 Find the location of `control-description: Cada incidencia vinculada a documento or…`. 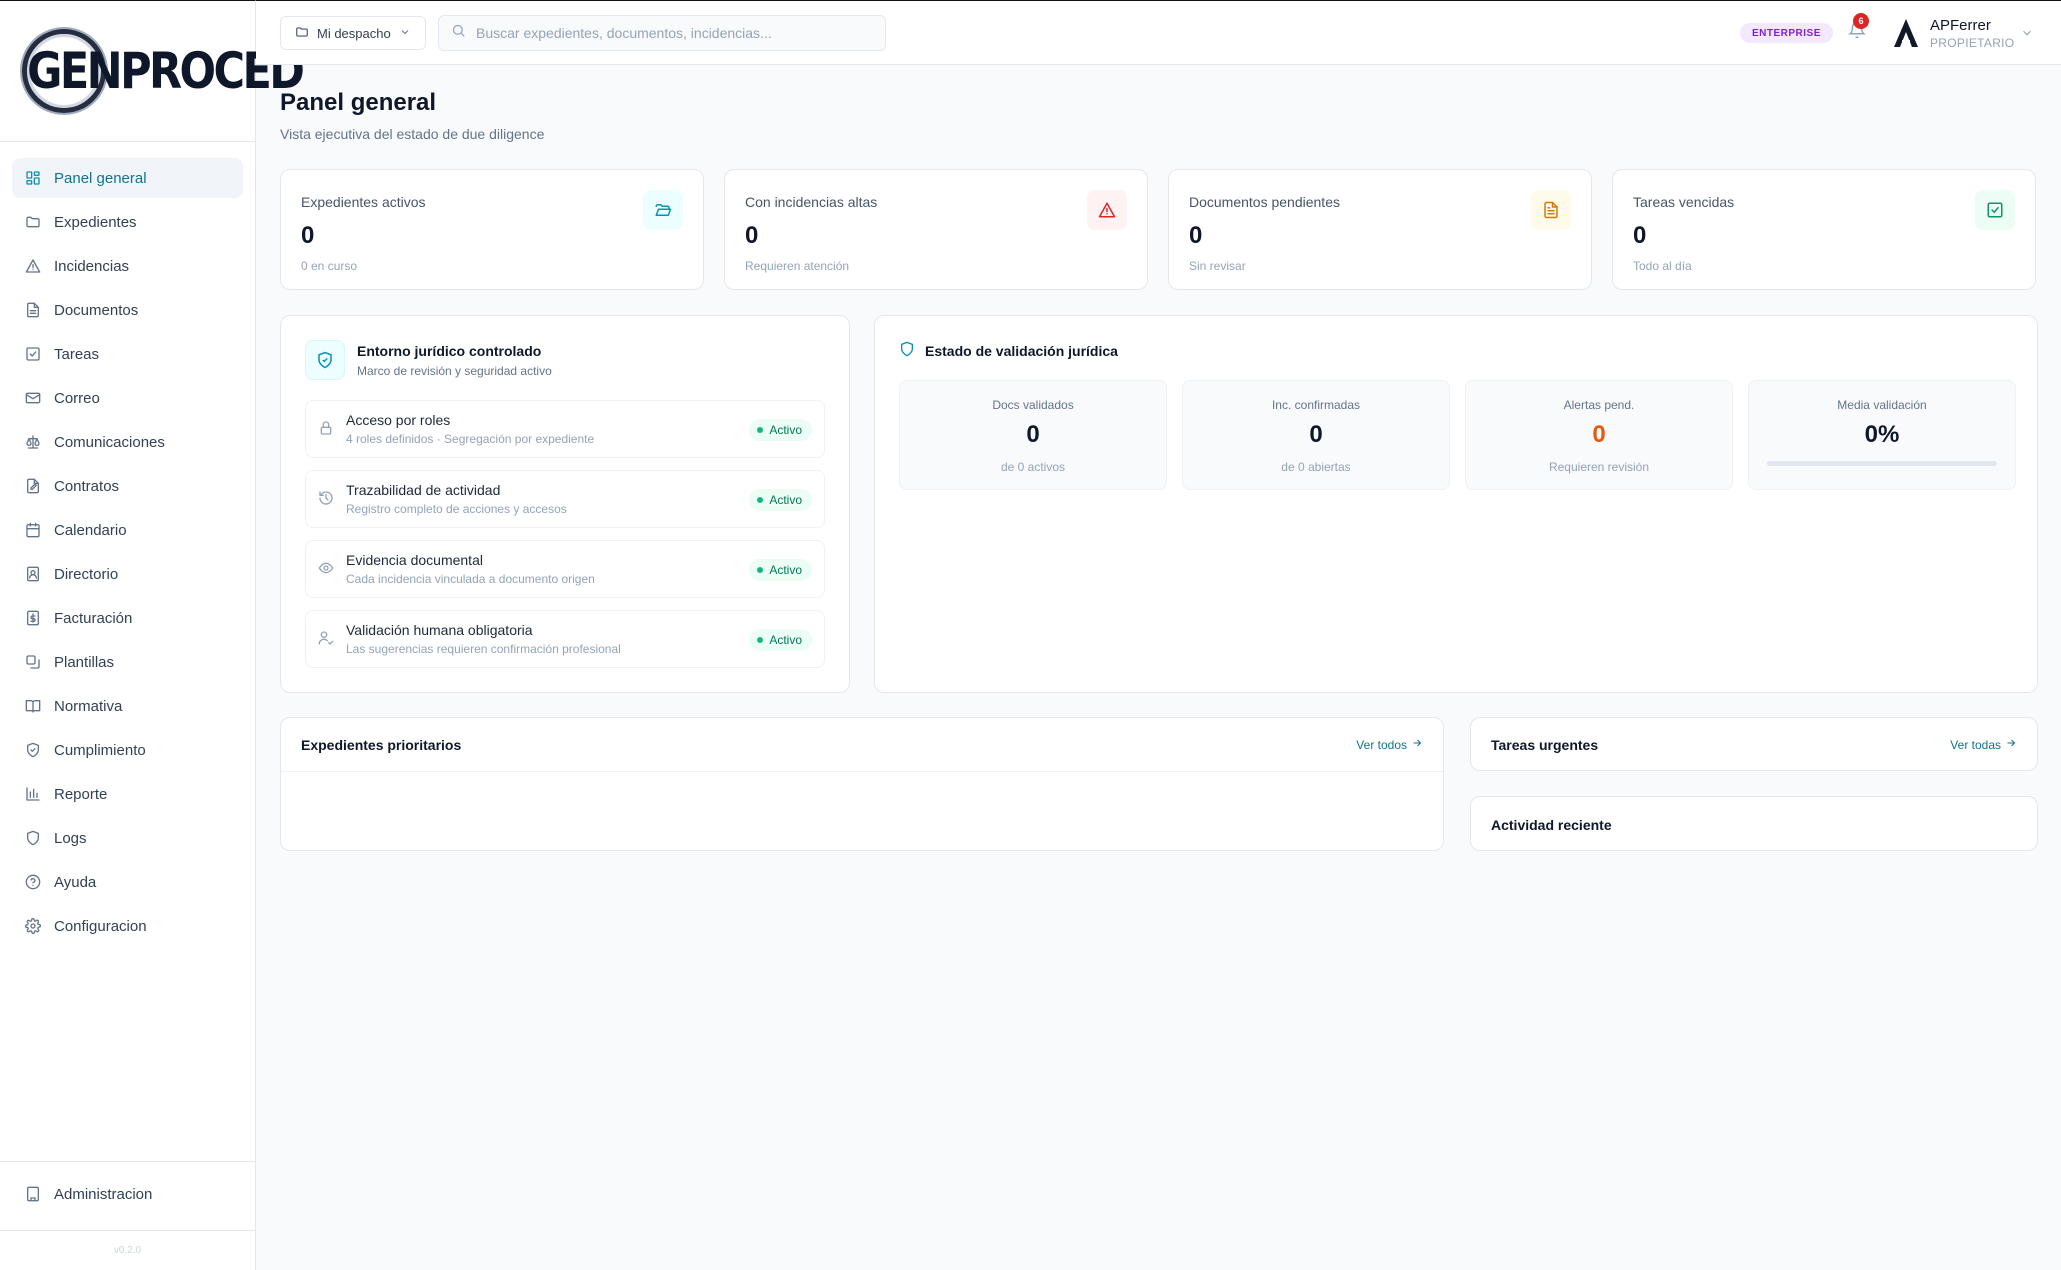

control-description: Cada incidencia vinculada a documento or… is located at coordinates (470, 579).